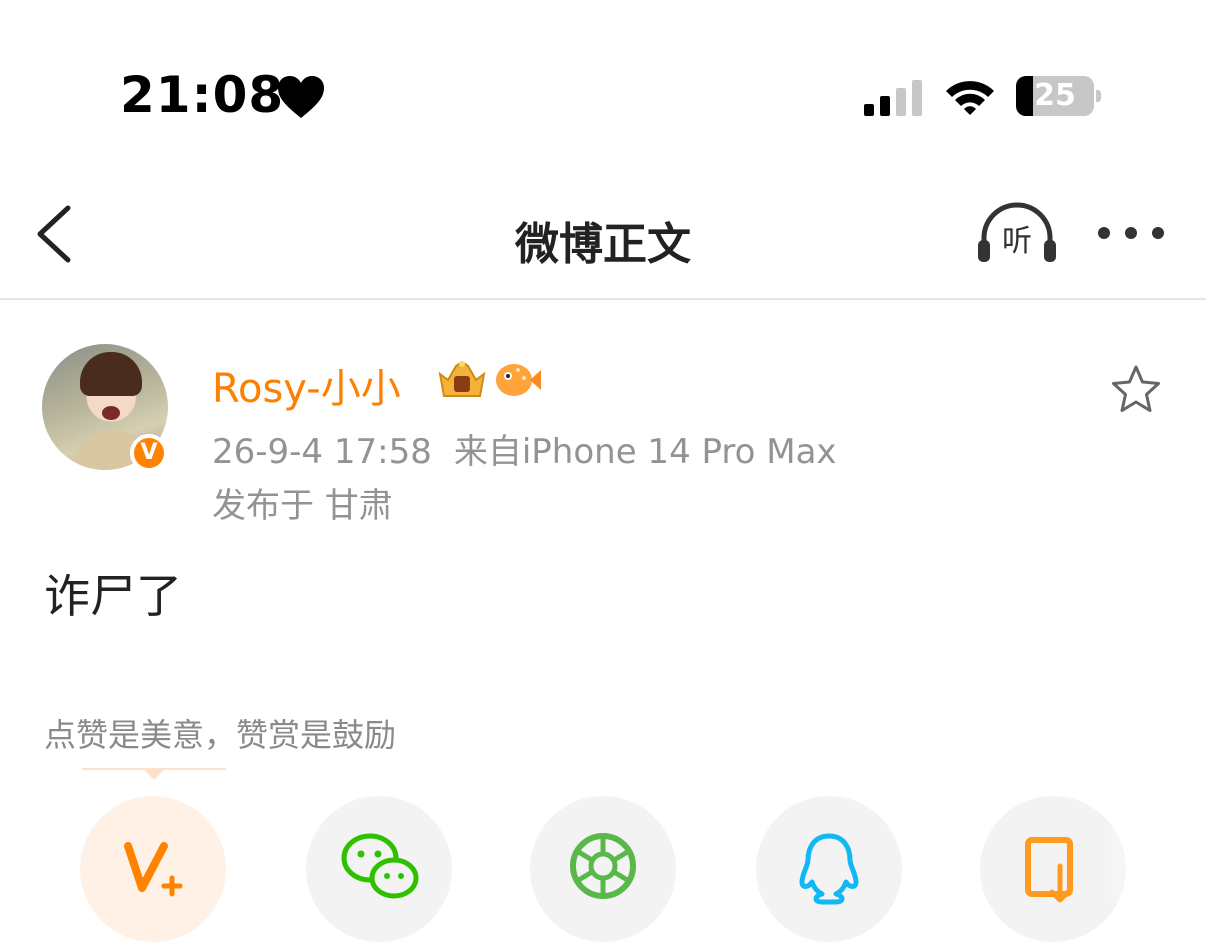 The height and width of the screenshot is (942, 1206). I want to click on wechat-share-button, so click(379, 869).